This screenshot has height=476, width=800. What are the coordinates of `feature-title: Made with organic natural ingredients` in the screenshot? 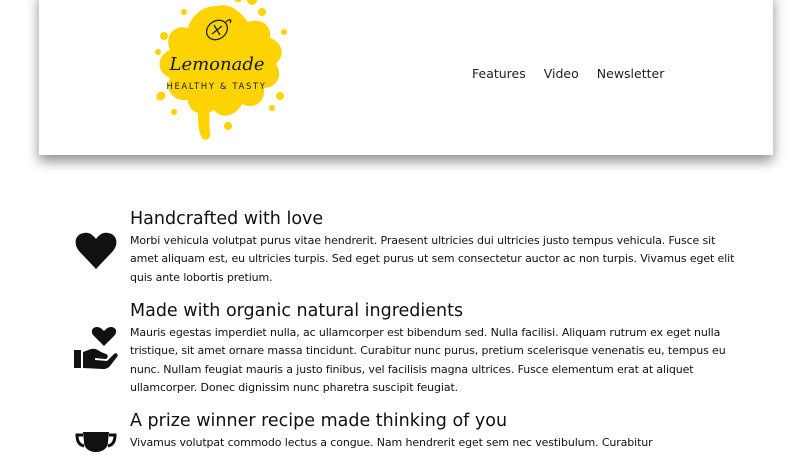 It's located at (297, 311).